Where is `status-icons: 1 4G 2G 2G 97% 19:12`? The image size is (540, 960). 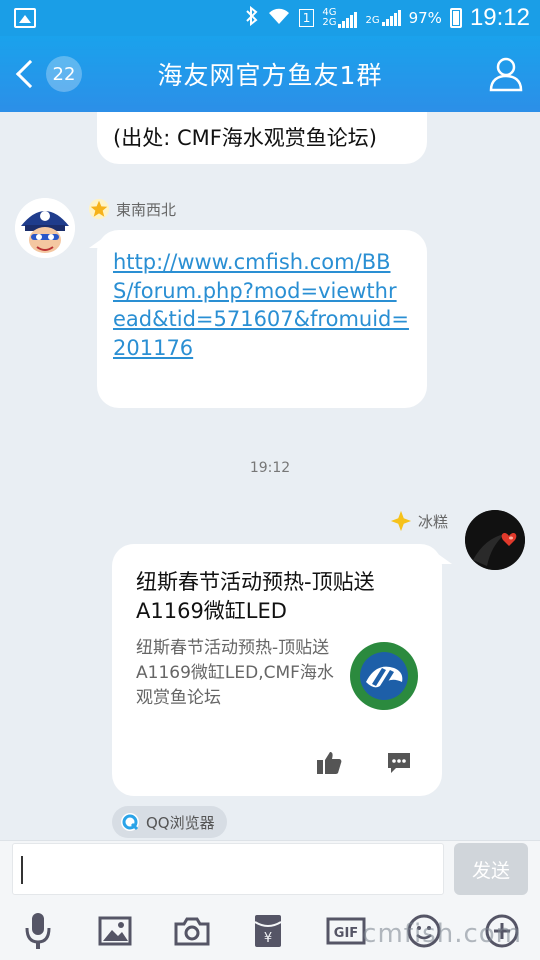 status-icons: 1 4G 2G 2G 97% 19:12 is located at coordinates (387, 18).